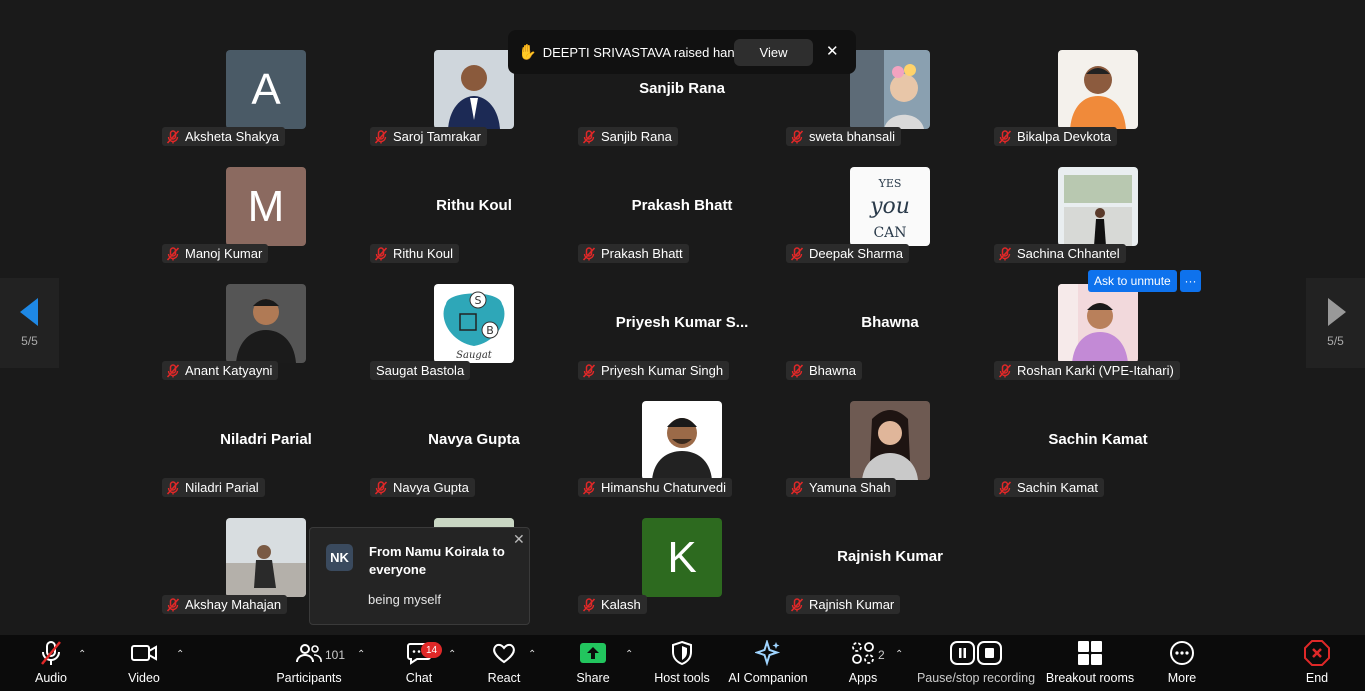  Describe the element at coordinates (420, 370) in the screenshot. I see `participant-name-tag: Saugat Bastola` at that location.